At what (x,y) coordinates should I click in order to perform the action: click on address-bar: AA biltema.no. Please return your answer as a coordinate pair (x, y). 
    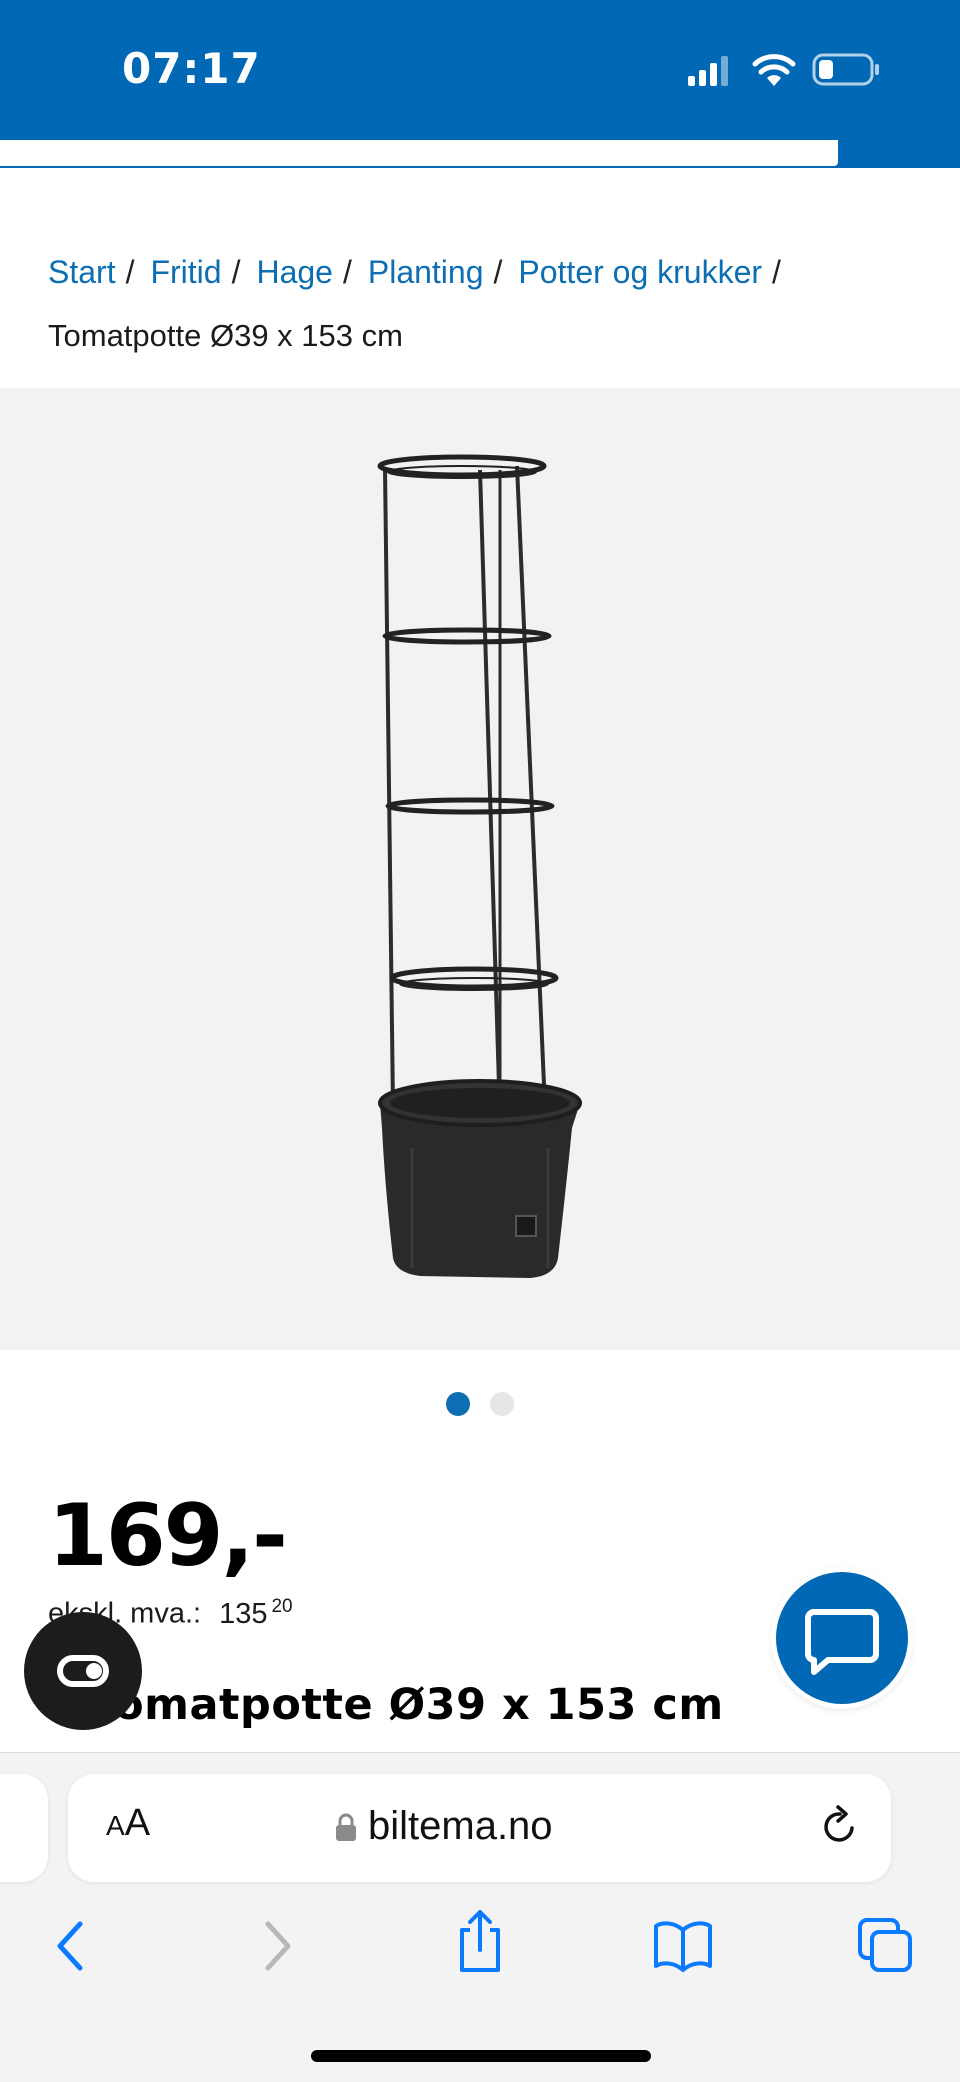
    Looking at the image, I should click on (479, 1828).